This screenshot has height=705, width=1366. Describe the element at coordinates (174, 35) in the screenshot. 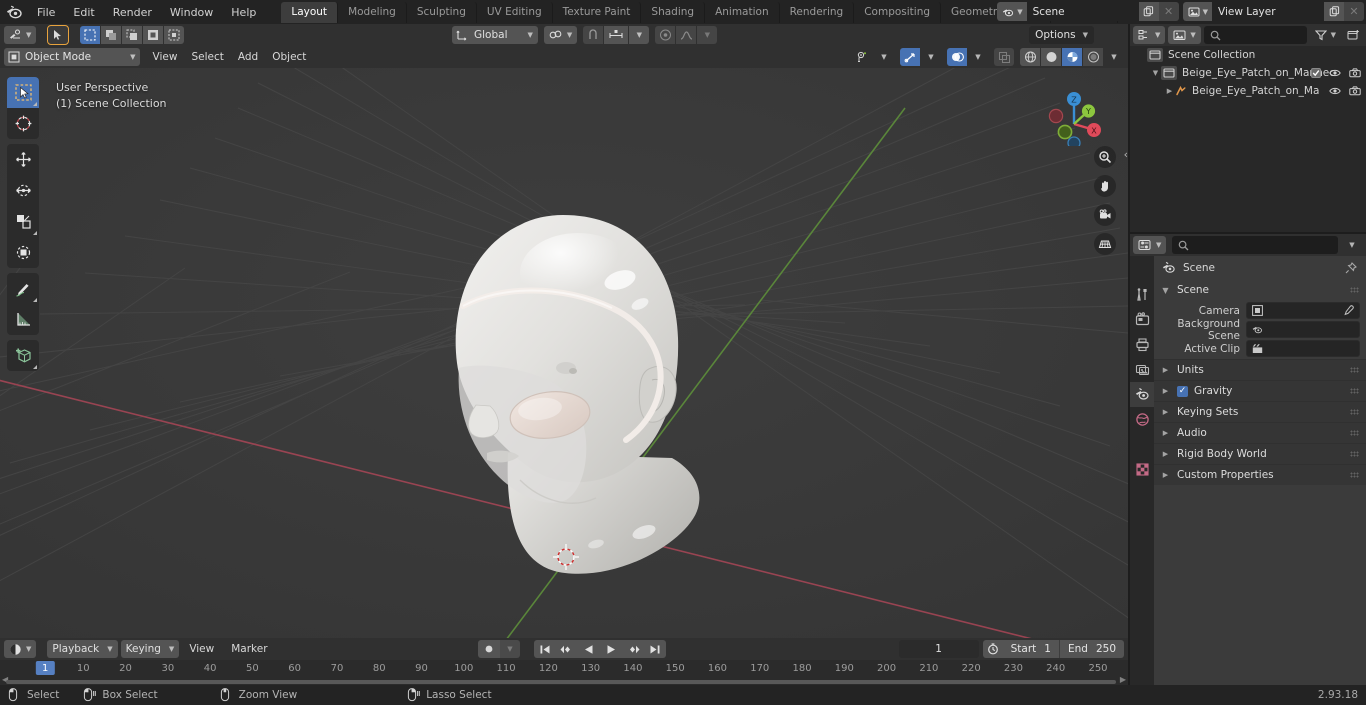

I see `select-intersect-icon` at that location.